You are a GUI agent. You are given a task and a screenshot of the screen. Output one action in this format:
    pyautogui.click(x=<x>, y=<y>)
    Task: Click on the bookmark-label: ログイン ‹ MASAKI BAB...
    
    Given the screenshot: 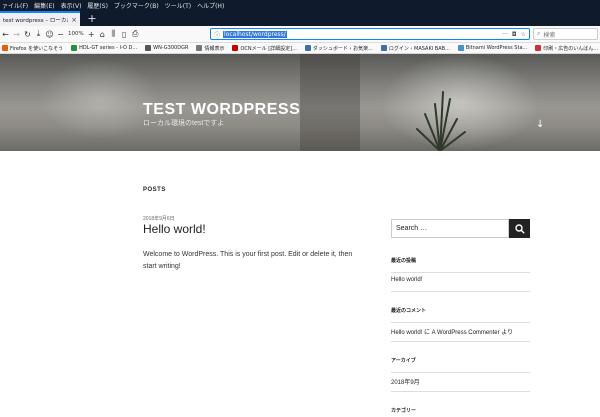 What is the action you would take?
    pyautogui.click(x=419, y=48)
    